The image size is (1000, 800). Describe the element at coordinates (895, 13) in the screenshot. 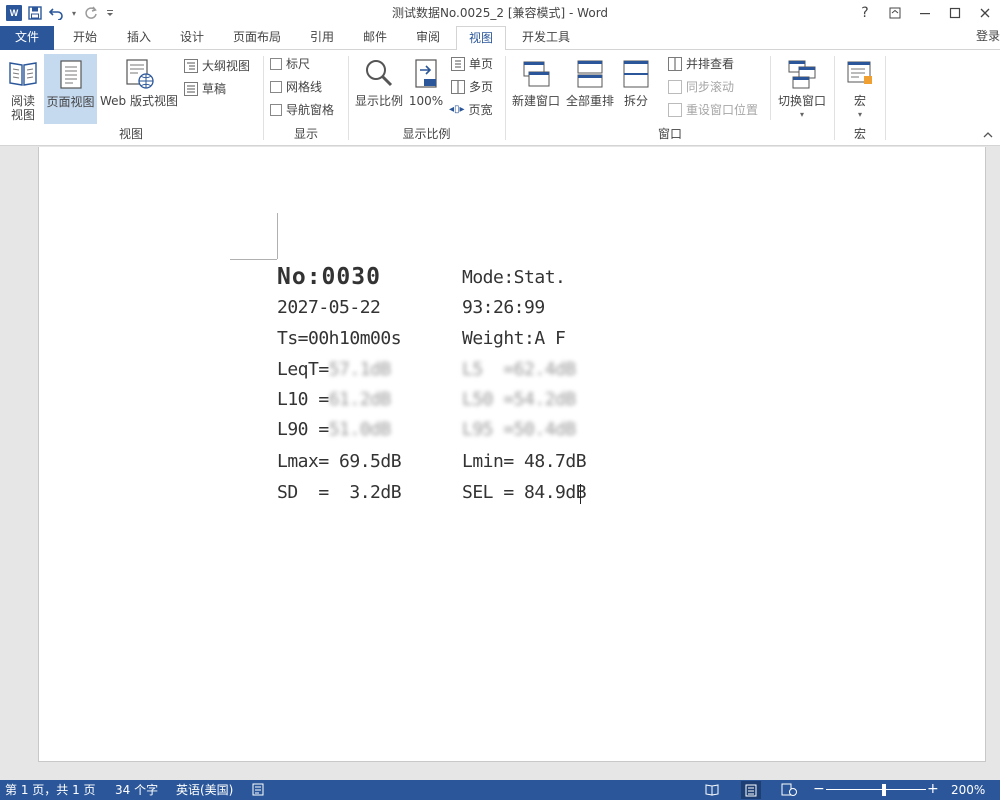

I see `ribbon-display-options-button` at that location.